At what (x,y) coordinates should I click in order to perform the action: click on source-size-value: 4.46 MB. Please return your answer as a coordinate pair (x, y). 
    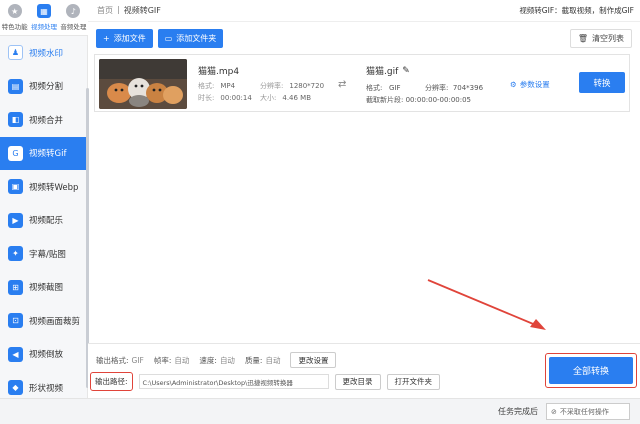
    Looking at the image, I should click on (297, 98).